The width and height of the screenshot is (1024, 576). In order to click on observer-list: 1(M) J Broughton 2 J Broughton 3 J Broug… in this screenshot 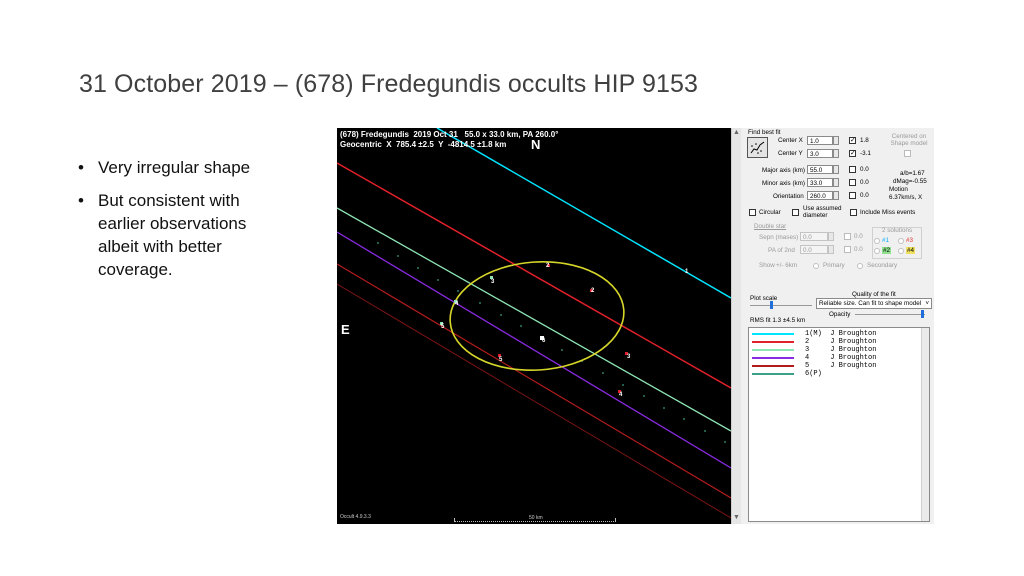, I will do `click(839, 424)`.